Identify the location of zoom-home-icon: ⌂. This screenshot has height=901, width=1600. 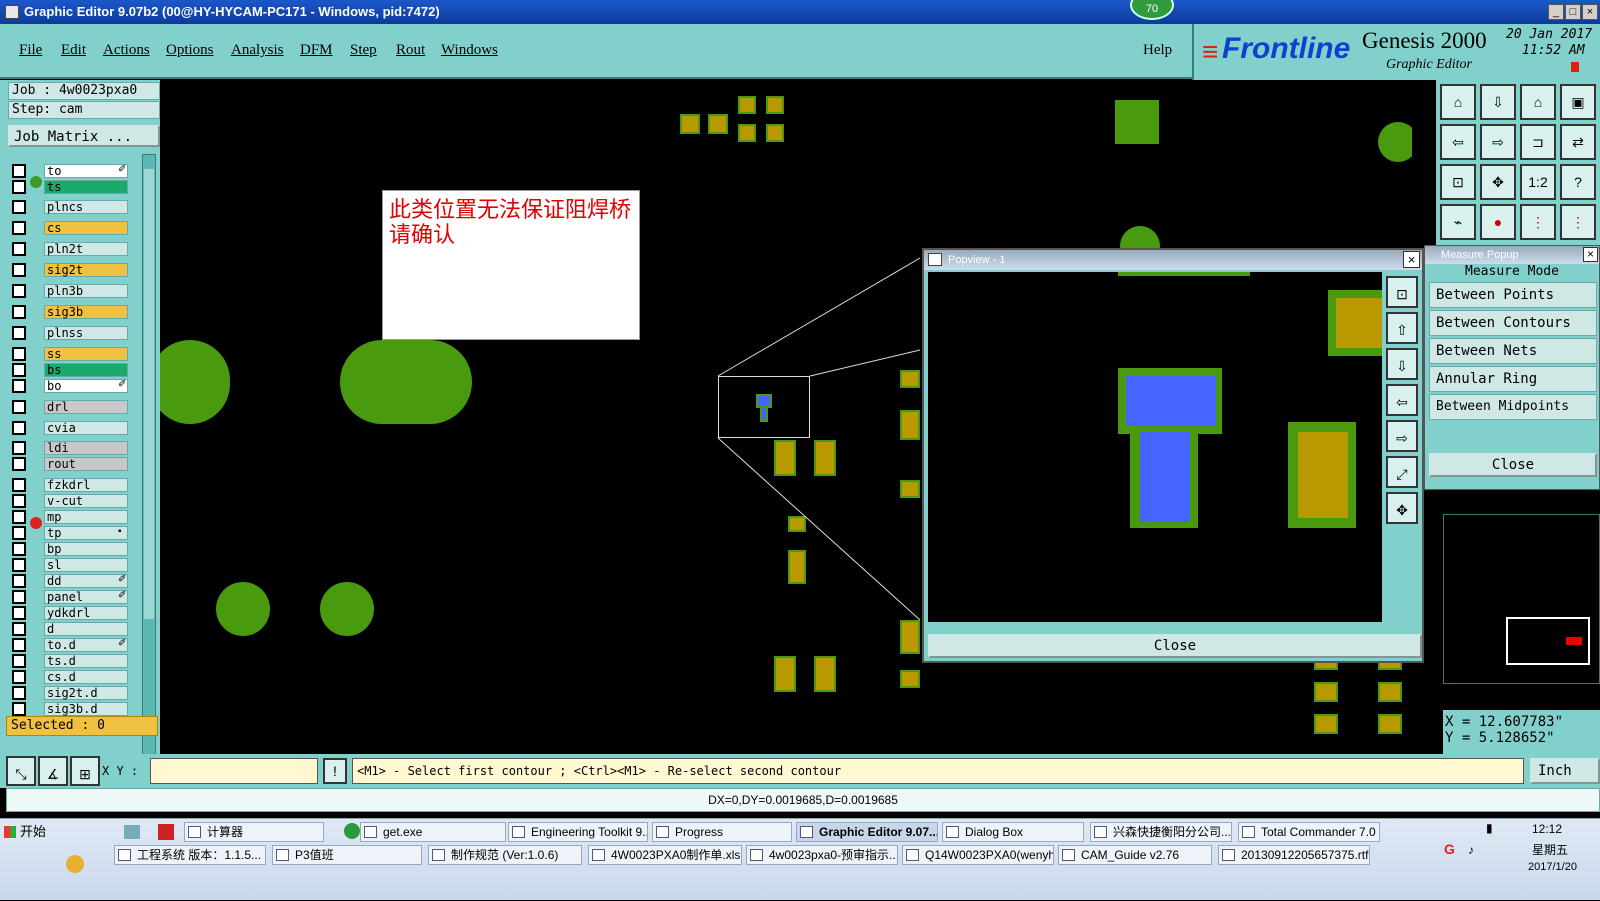
(1458, 102).